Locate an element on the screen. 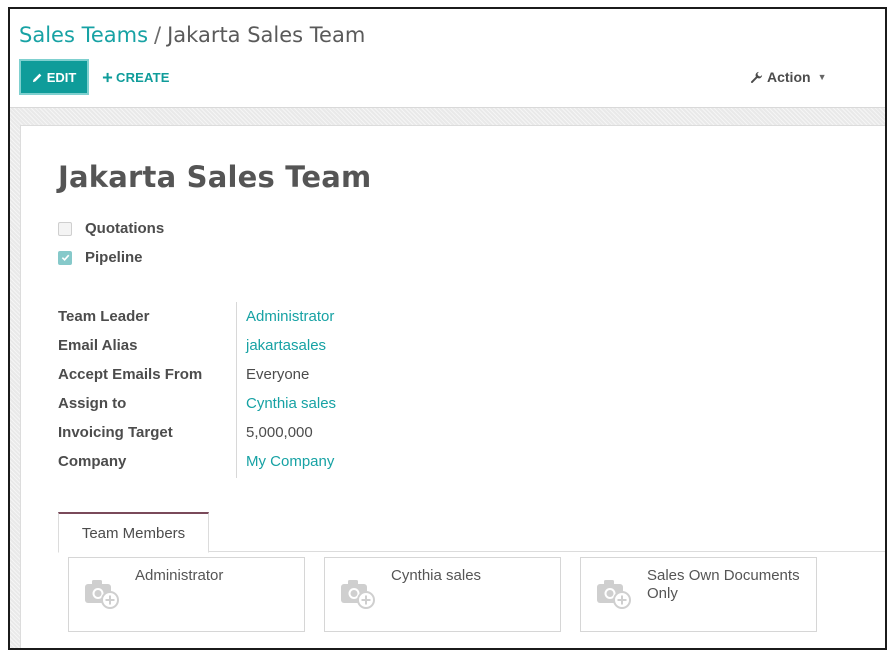 The width and height of the screenshot is (894, 658). breadcrumb-current: Jakarta Sales Team is located at coordinates (266, 35).